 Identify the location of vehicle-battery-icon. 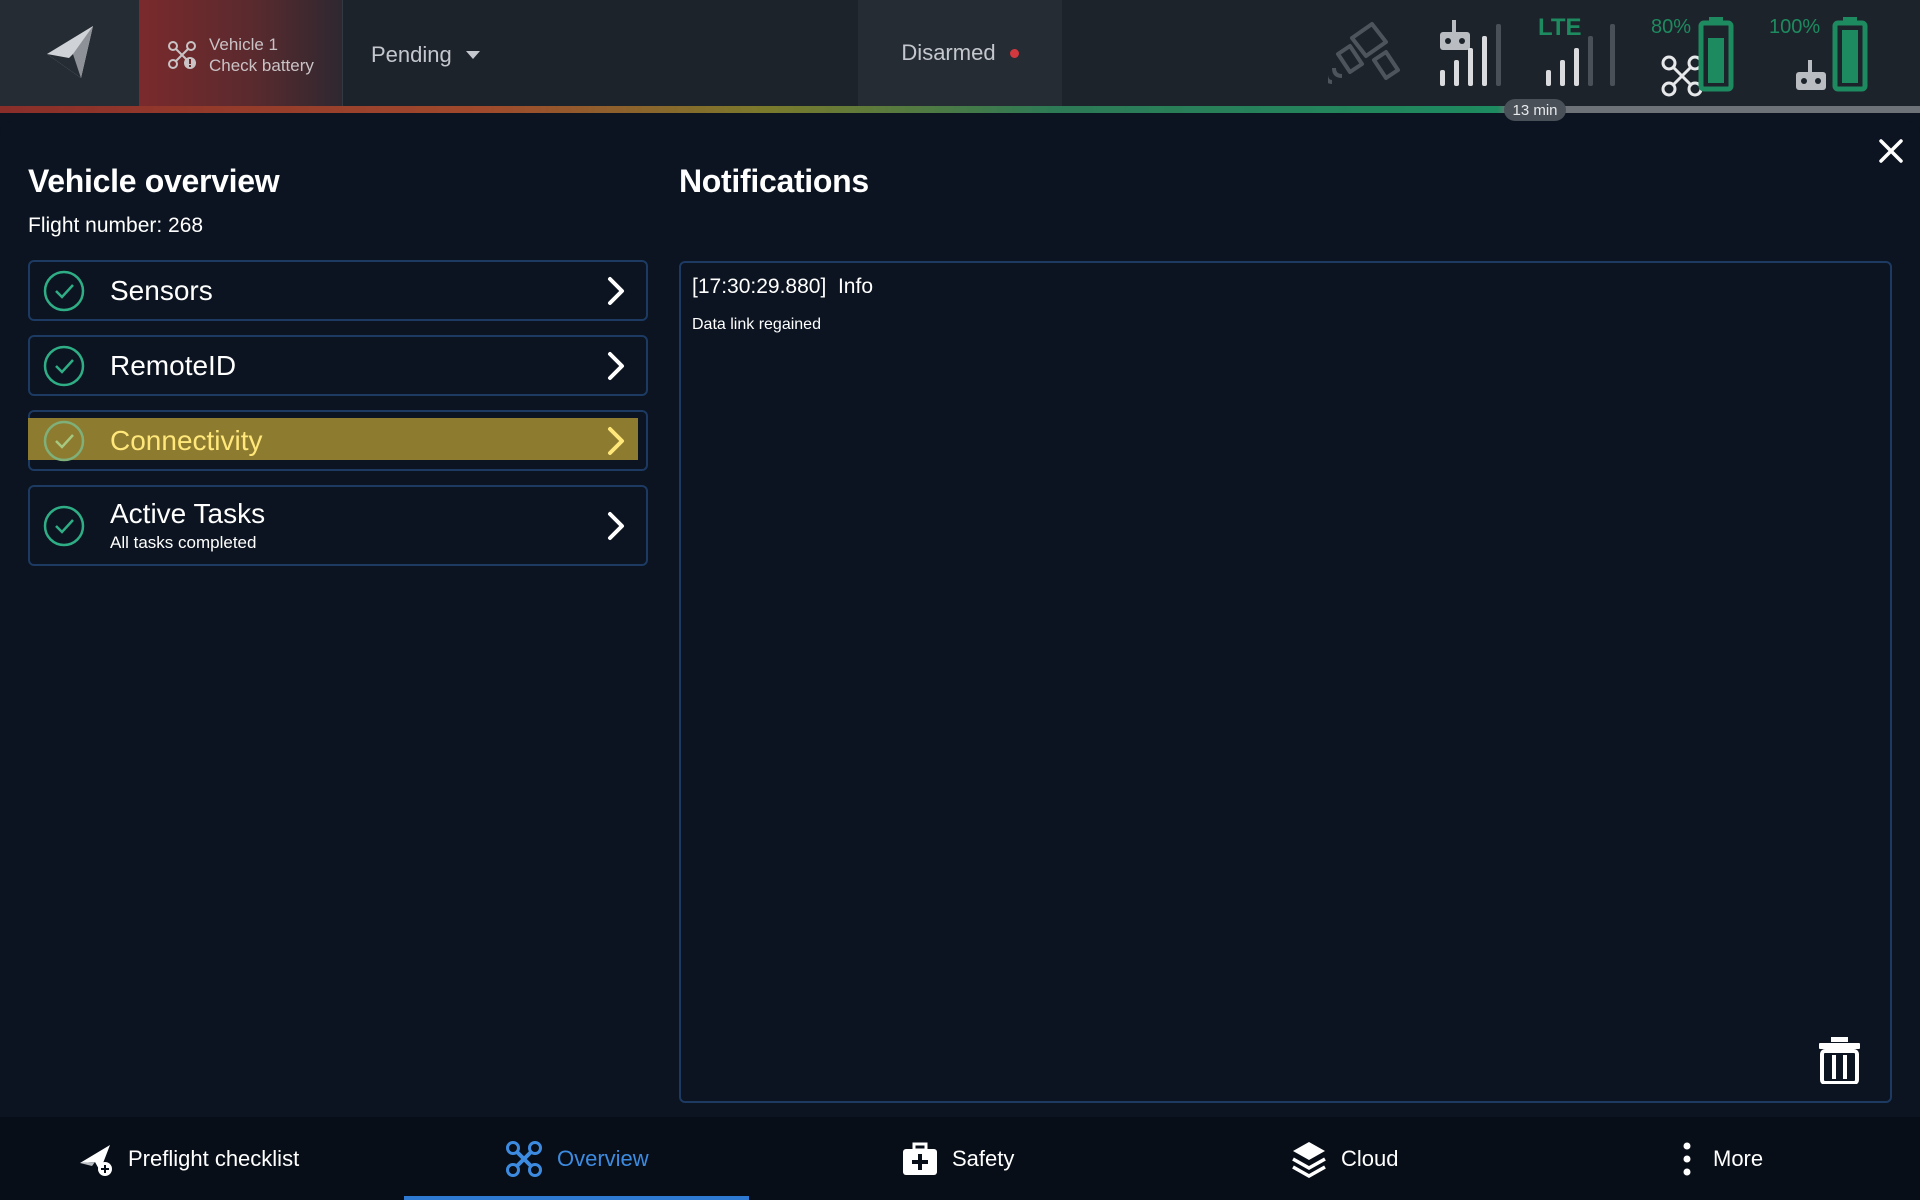
(1716, 54).